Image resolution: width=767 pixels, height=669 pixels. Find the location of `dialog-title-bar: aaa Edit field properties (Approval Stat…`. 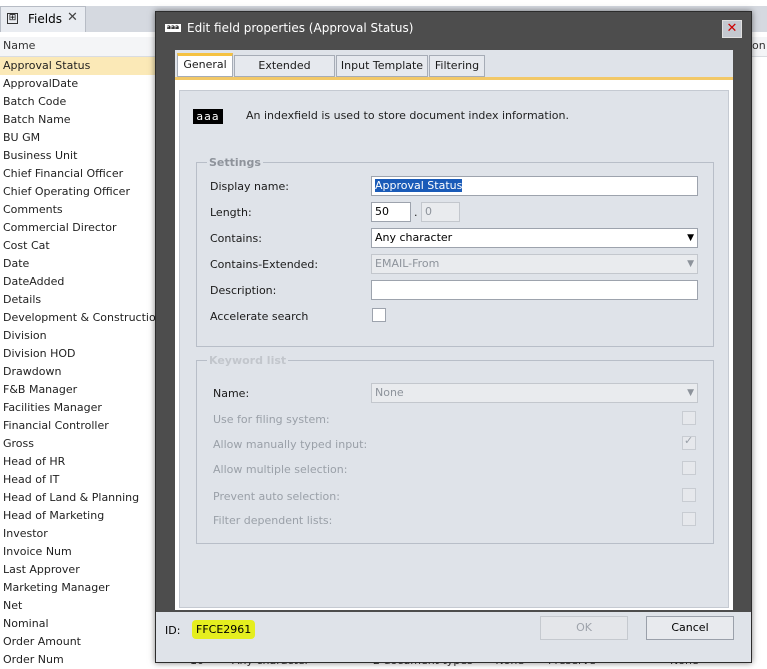

dialog-title-bar: aaa Edit field properties (Approval Stat… is located at coordinates (453, 28).